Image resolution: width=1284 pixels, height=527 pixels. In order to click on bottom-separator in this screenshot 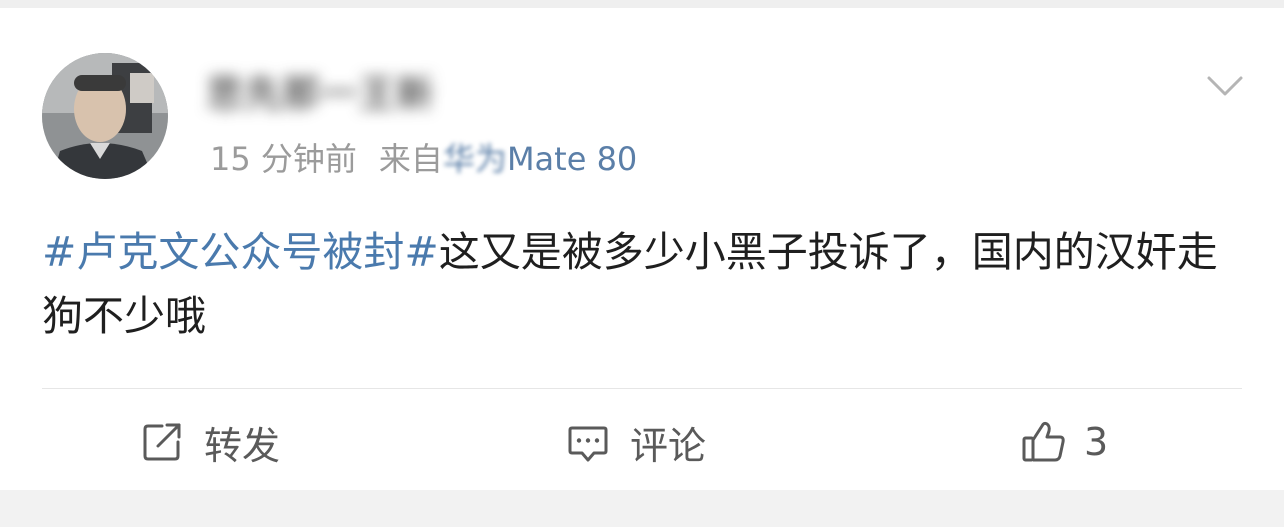, I will do `click(642, 508)`.